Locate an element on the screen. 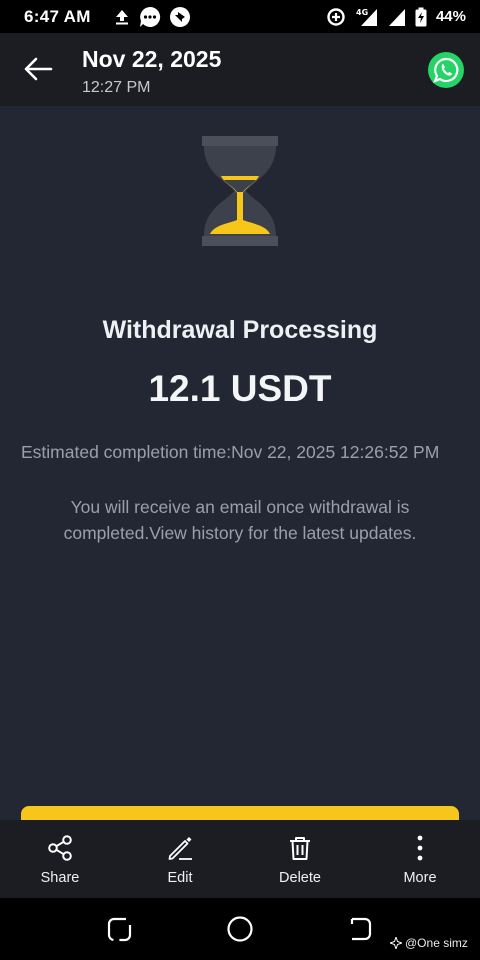 The height and width of the screenshot is (960, 480). back-nav-button is located at coordinates (360, 929).